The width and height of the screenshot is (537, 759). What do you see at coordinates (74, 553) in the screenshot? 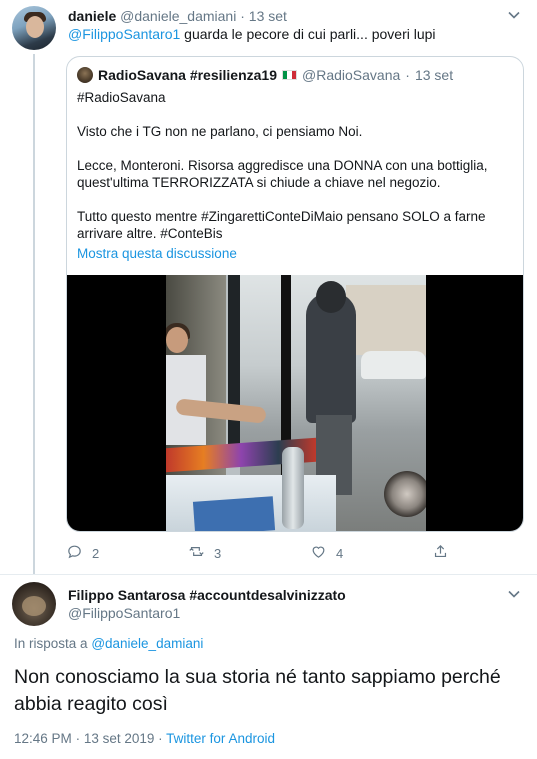
I see `comment-icon` at bounding box center [74, 553].